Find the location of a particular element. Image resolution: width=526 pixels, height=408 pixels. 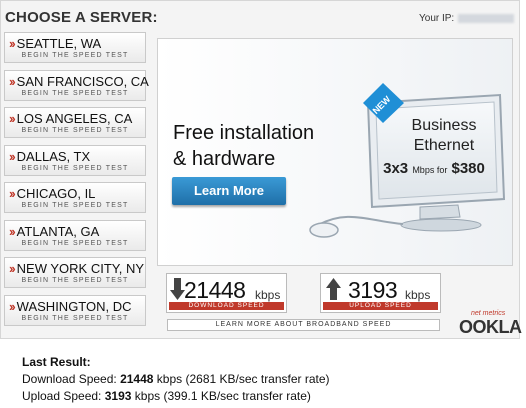

ip-readout: Your IP: is located at coordinates (467, 18).